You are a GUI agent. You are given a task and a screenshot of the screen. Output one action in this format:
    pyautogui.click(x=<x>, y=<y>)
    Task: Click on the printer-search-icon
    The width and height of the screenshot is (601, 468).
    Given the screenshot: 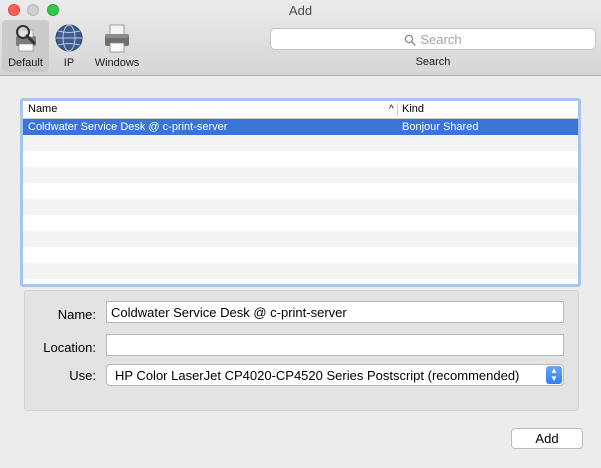 What is the action you would take?
    pyautogui.click(x=25, y=38)
    